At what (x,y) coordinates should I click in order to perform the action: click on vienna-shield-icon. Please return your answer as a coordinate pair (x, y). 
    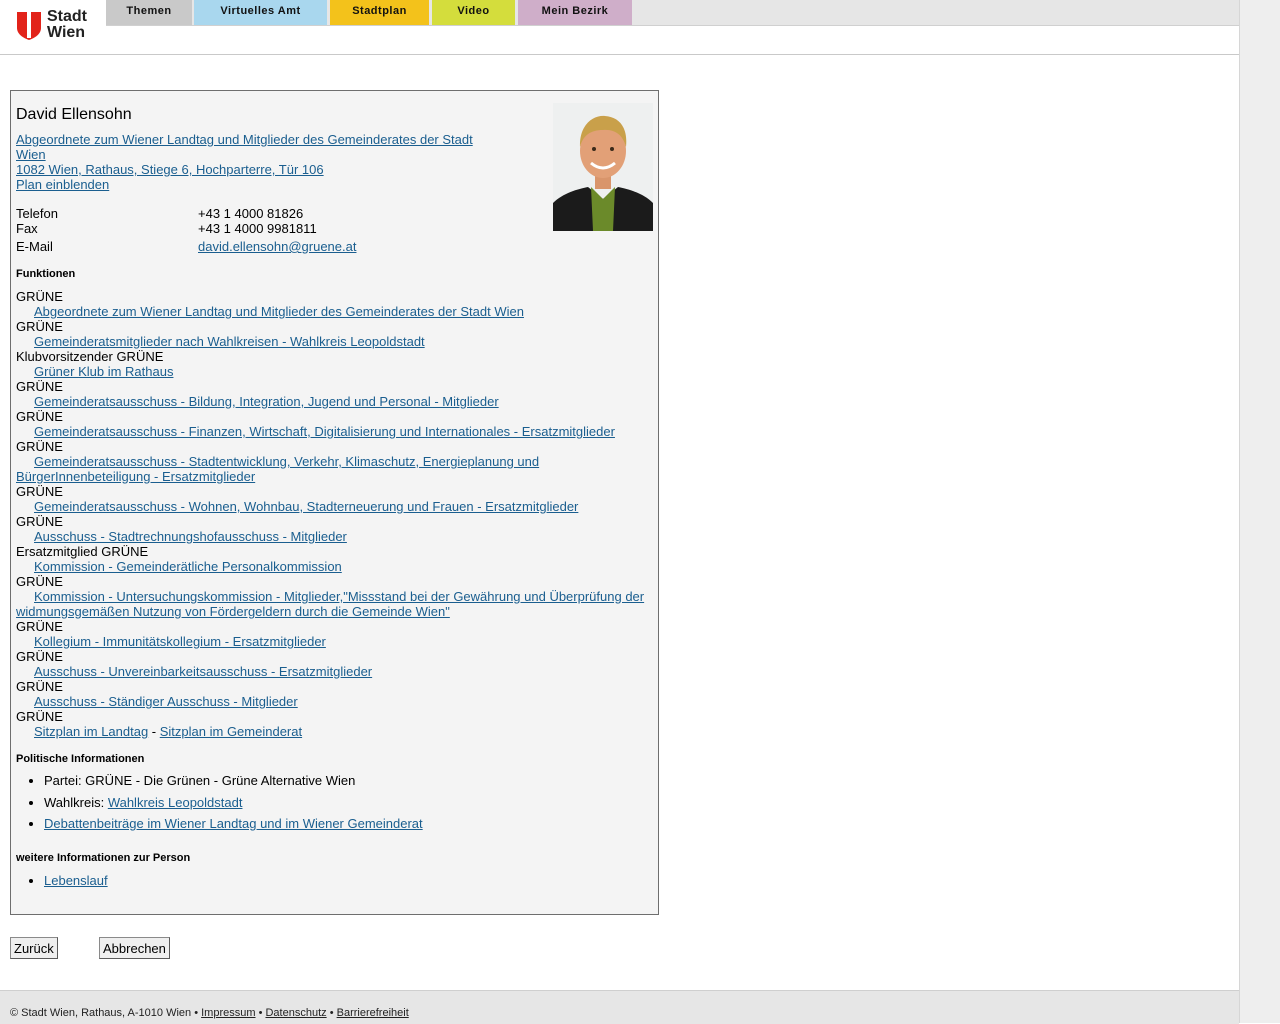
    Looking at the image, I should click on (29, 26).